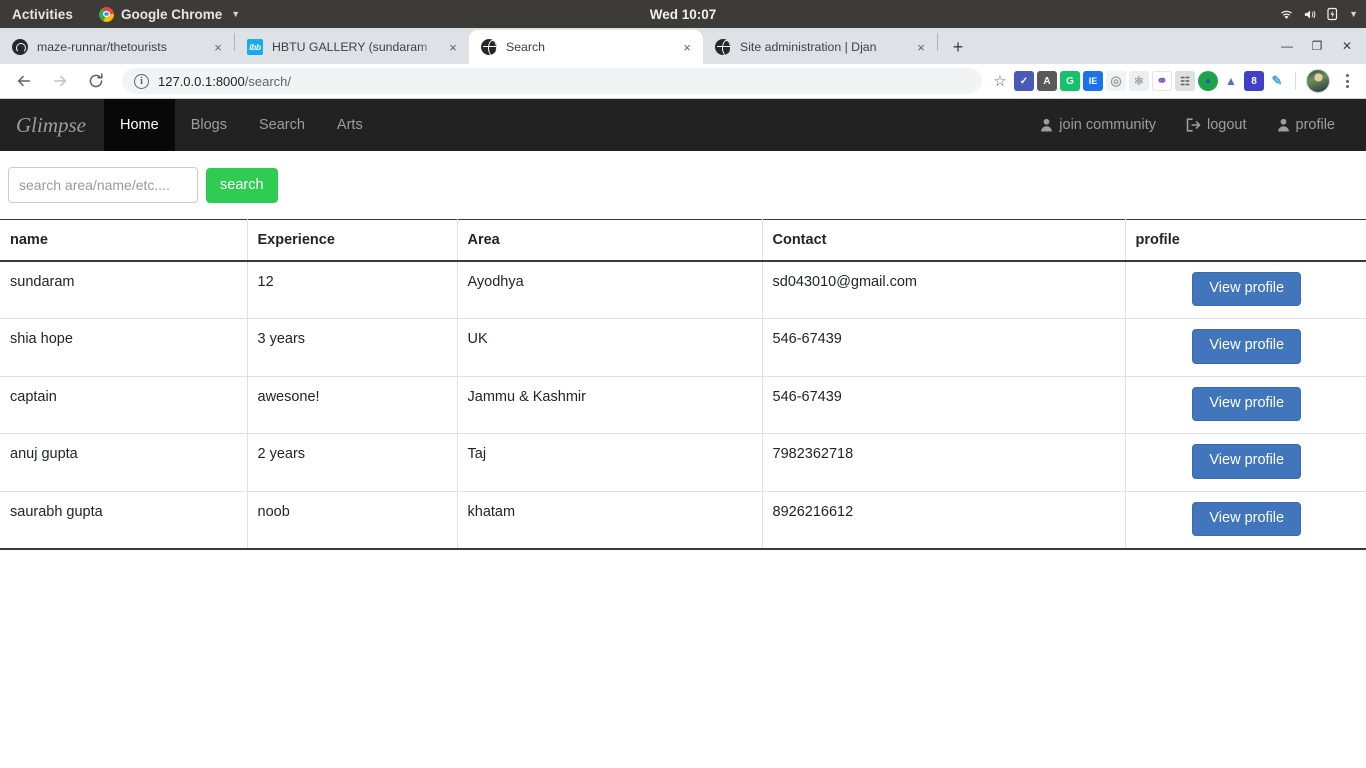 The image size is (1366, 768). What do you see at coordinates (1162, 81) in the screenshot?
I see `molecule-extension-icon: ⚭` at bounding box center [1162, 81].